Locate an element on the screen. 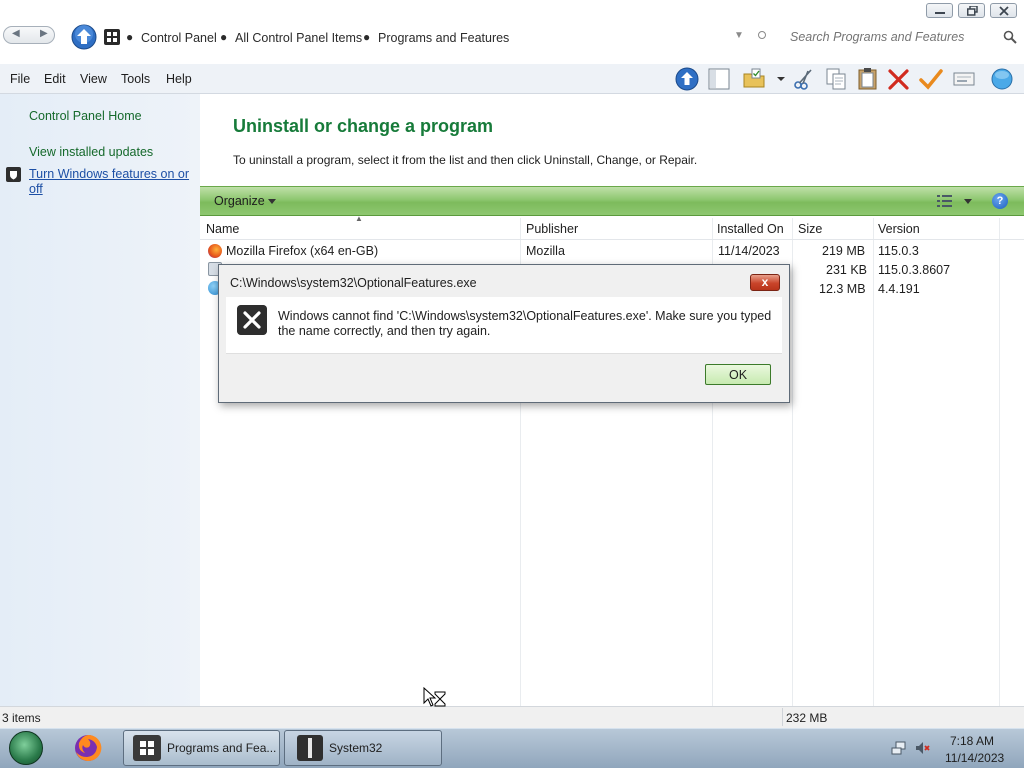 Image resolution: width=1024 pixels, height=768 pixels. menu-help: Help is located at coordinates (179, 79).